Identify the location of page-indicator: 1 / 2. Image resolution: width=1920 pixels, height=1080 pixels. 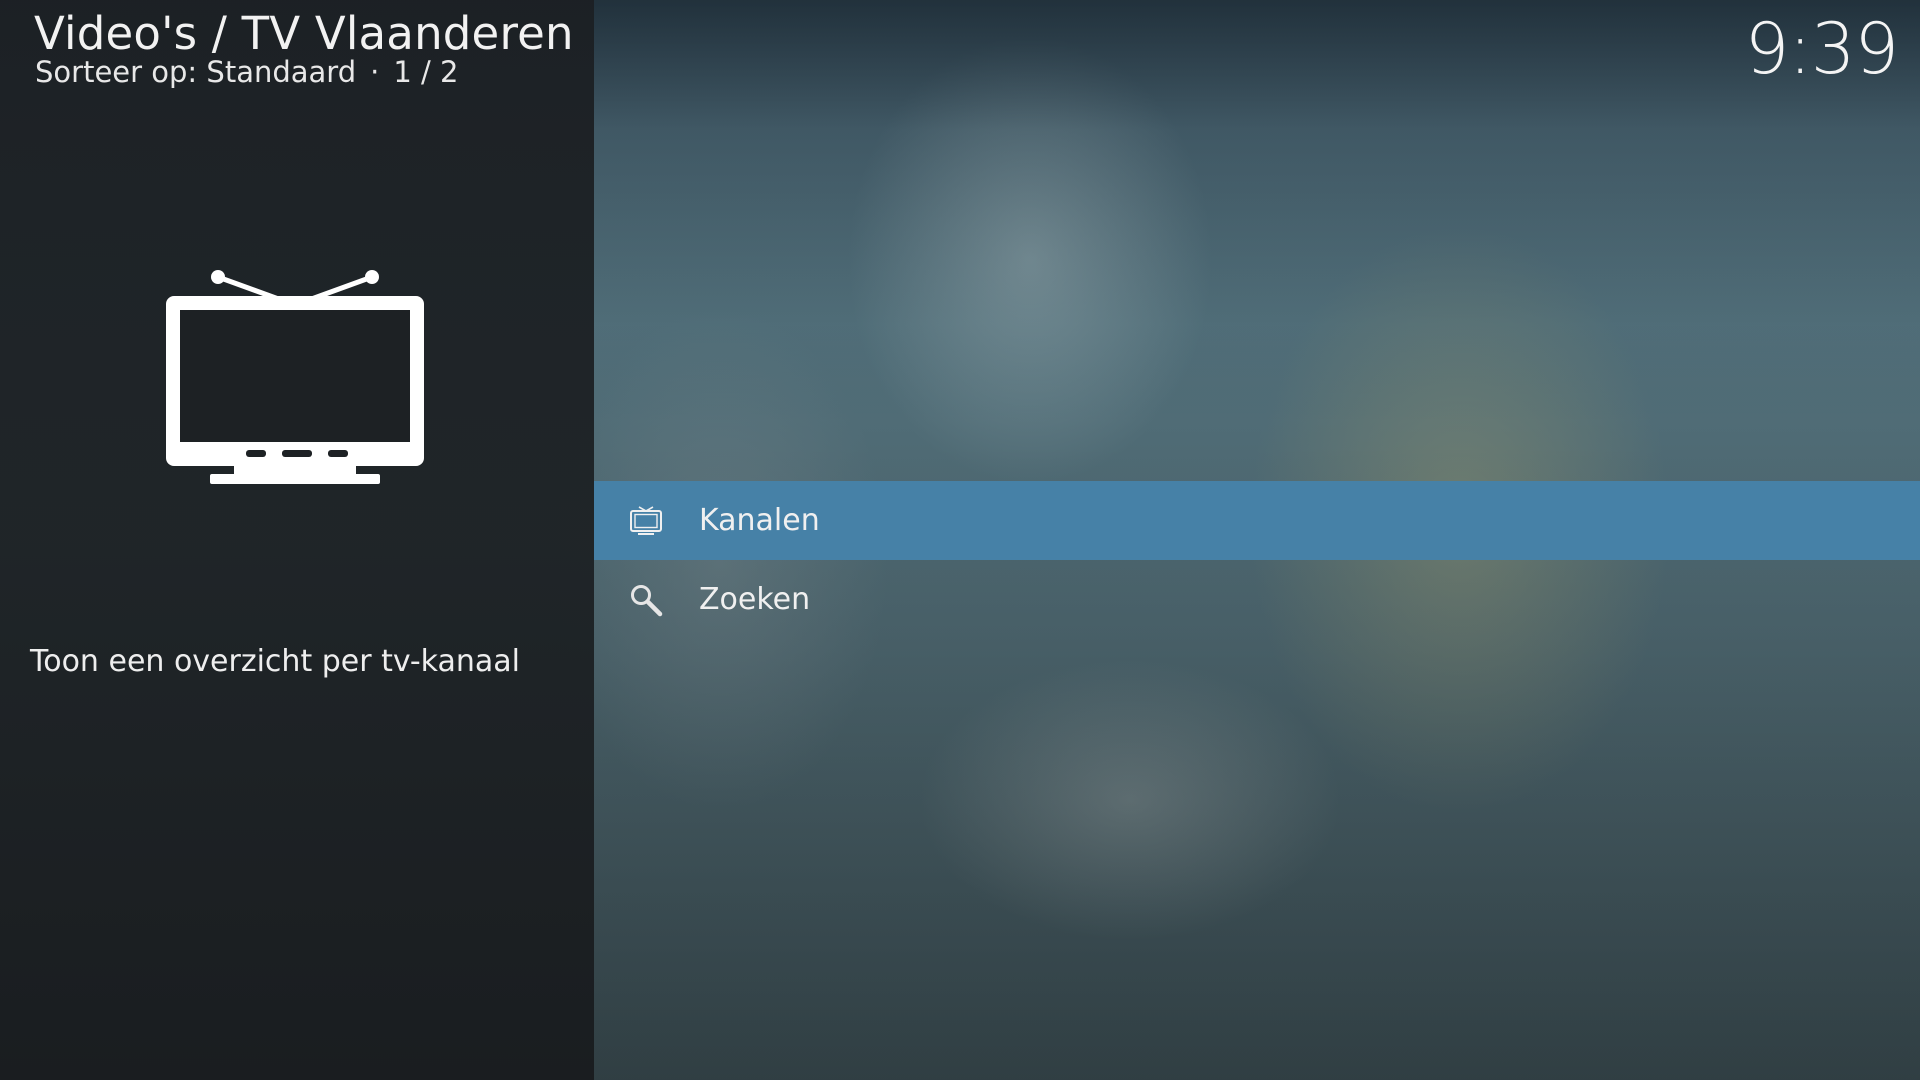
(426, 72).